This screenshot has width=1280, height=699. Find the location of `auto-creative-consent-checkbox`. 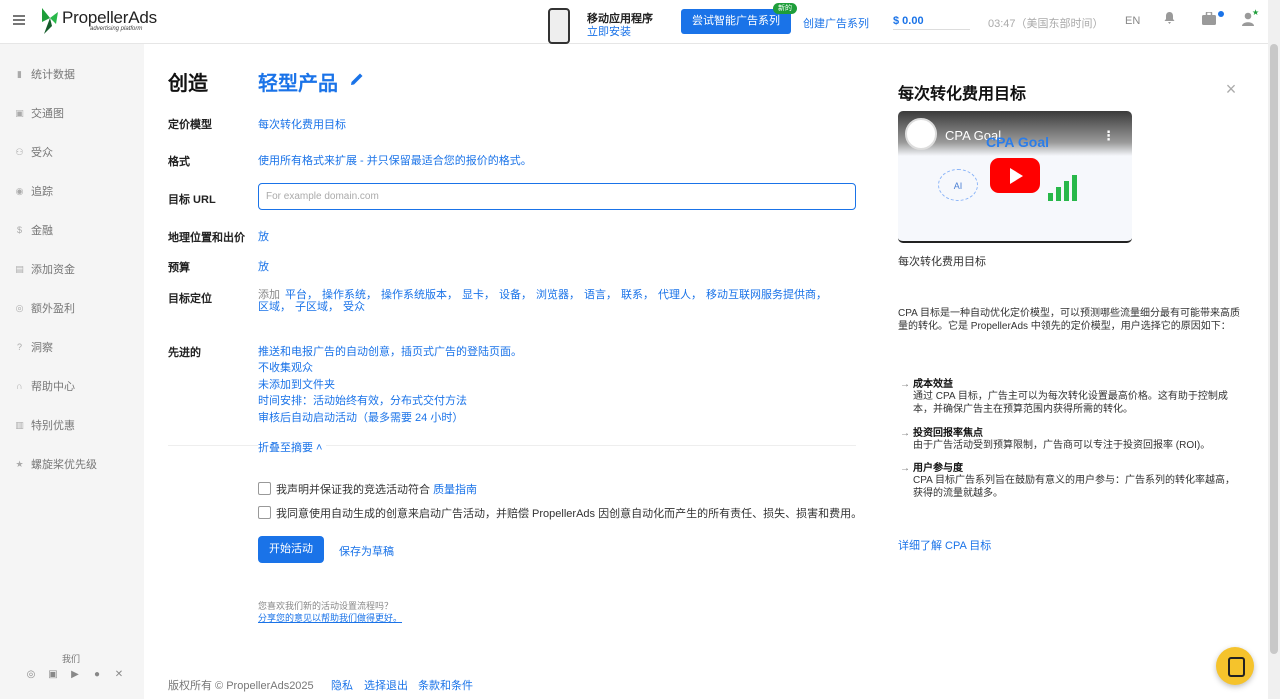

auto-creative-consent-checkbox is located at coordinates (264, 512).